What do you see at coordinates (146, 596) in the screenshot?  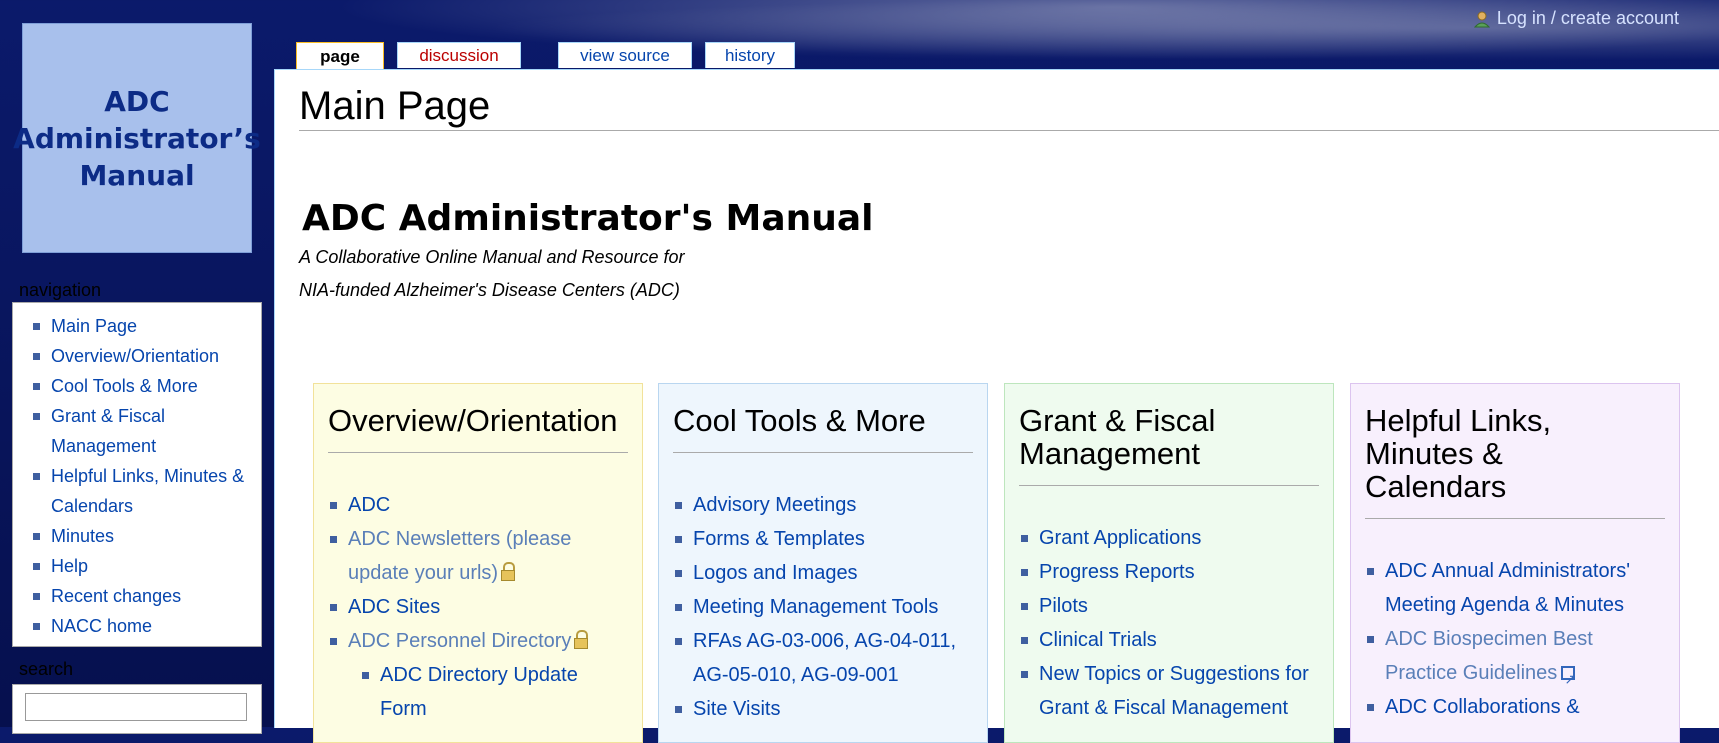 I see `nav-item-recent-changes: Recent changes` at bounding box center [146, 596].